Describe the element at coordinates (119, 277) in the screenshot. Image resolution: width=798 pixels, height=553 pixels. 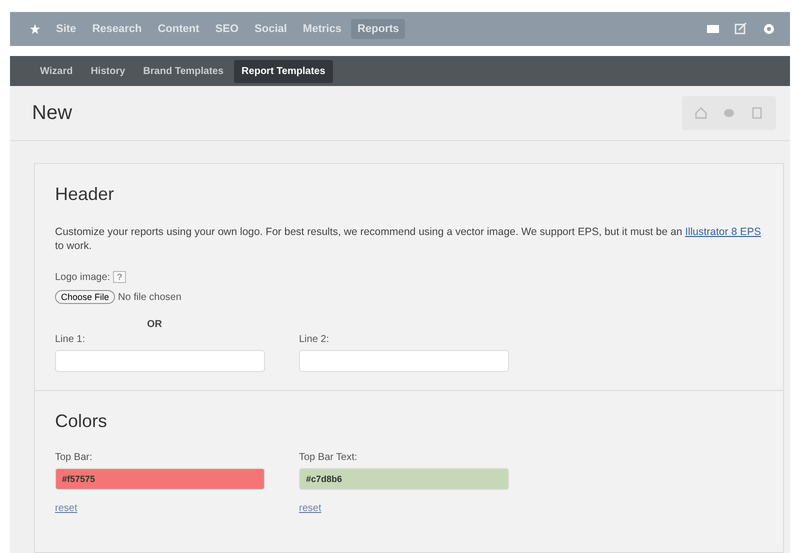
I see `help-button: ?` at that location.